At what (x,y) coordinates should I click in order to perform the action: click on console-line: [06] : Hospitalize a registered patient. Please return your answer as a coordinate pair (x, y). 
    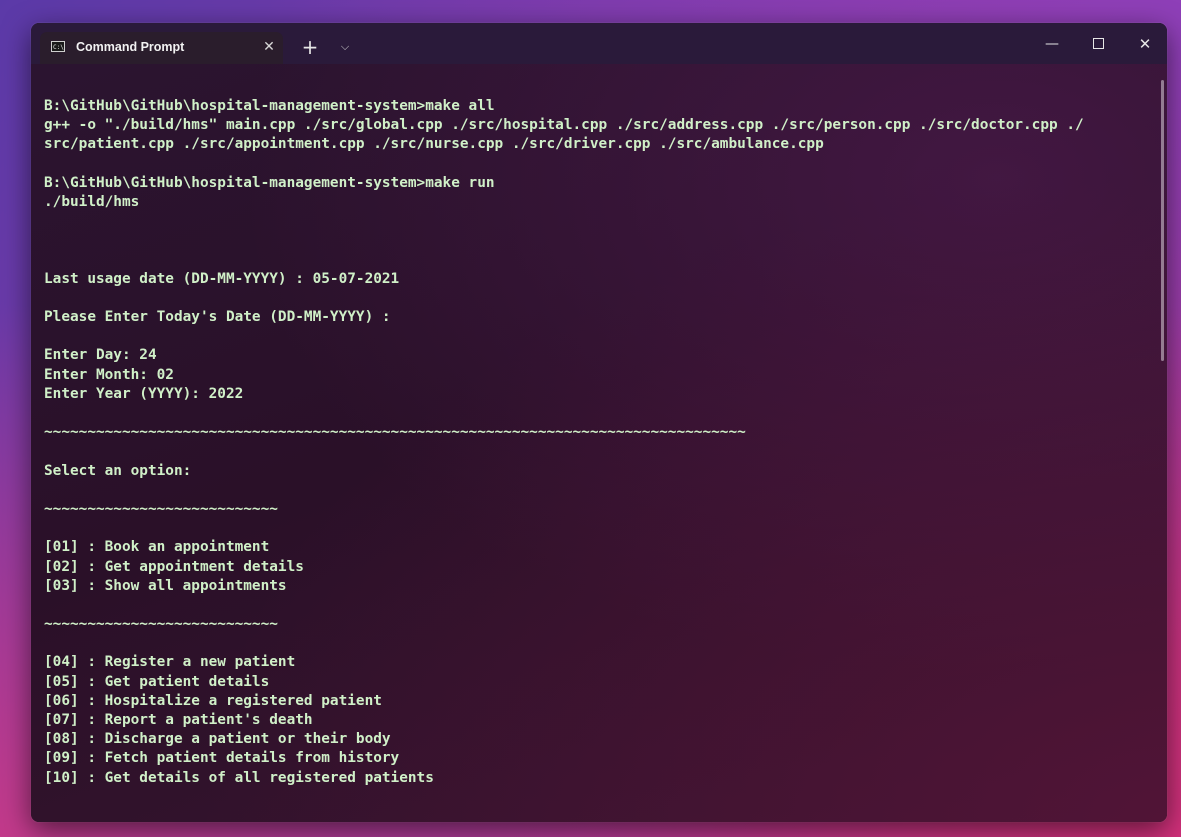
    Looking at the image, I should click on (213, 700).